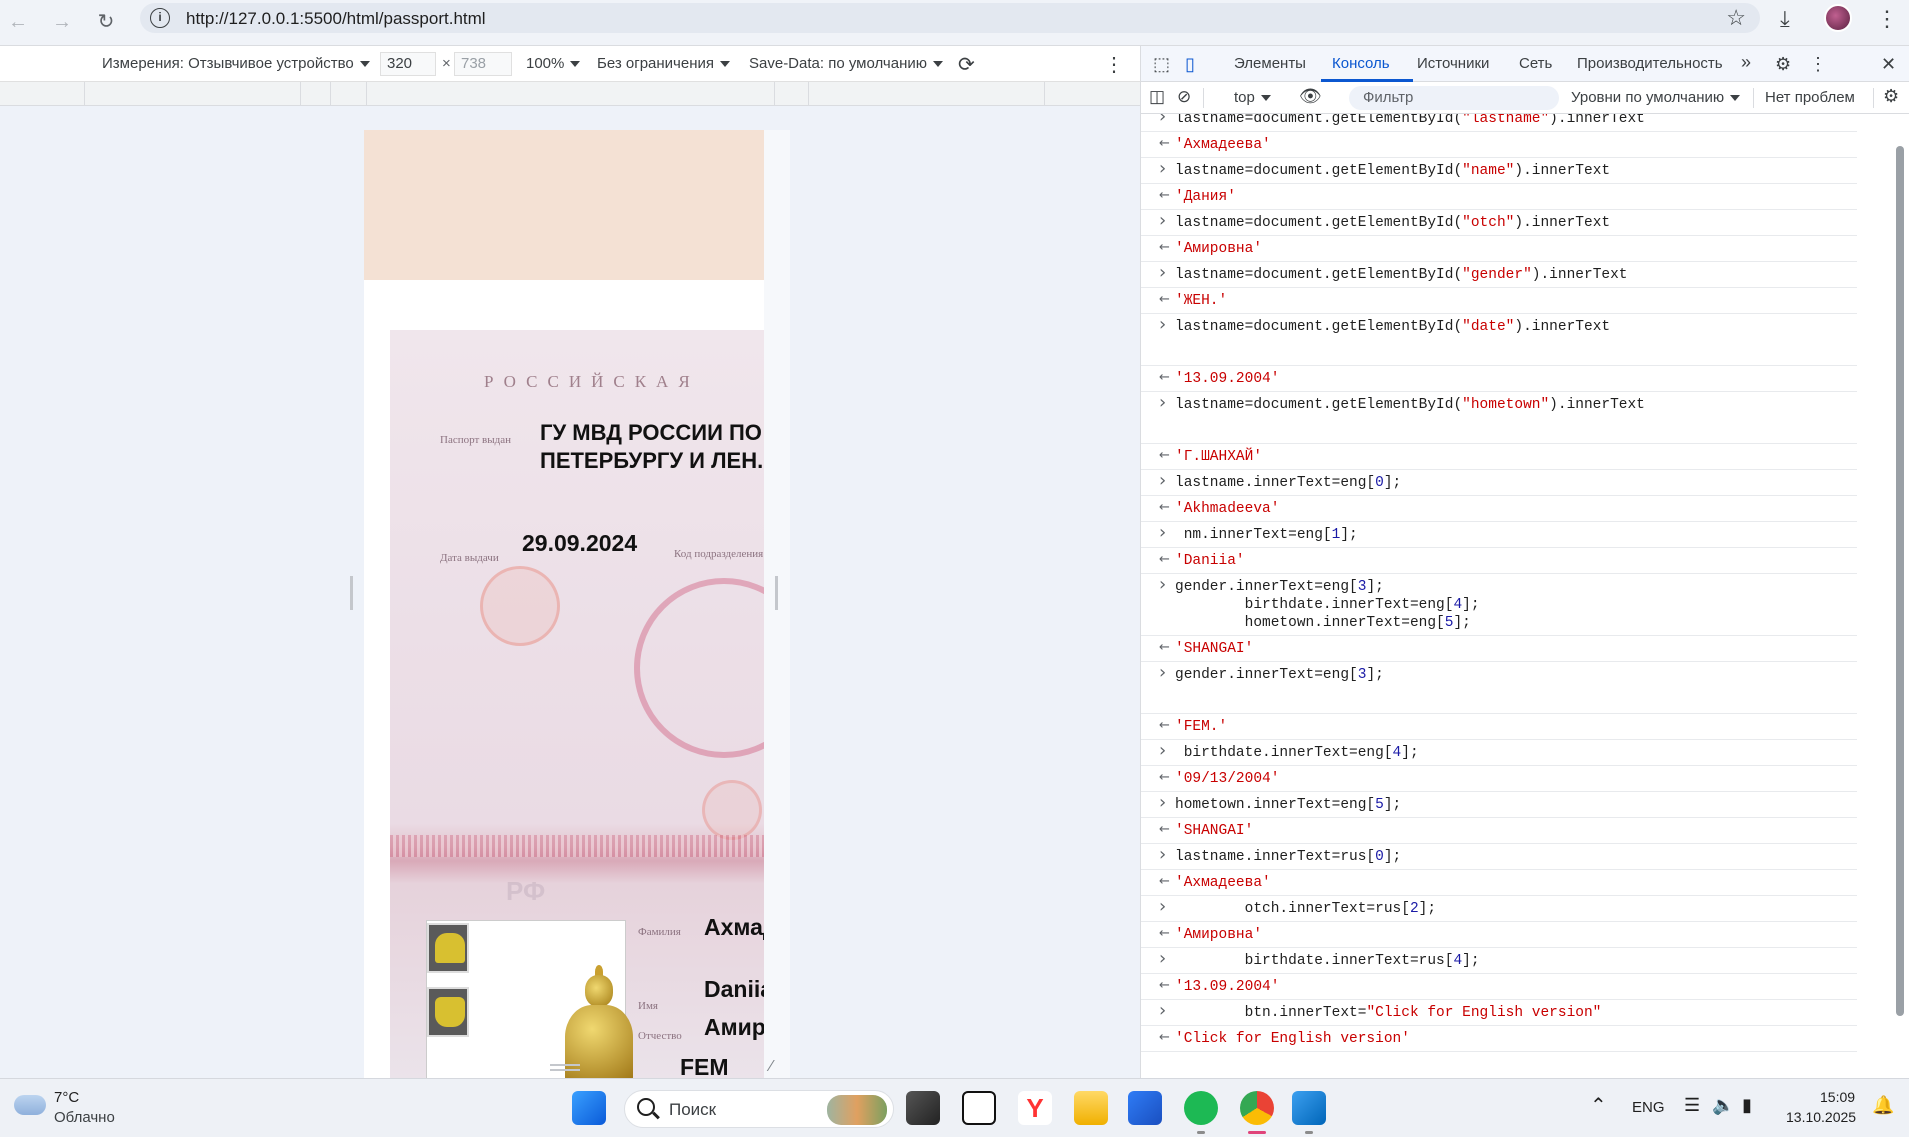  Describe the element at coordinates (1499, 688) in the screenshot. I see `console-input-row: › gender.innerText=eng[3];` at that location.